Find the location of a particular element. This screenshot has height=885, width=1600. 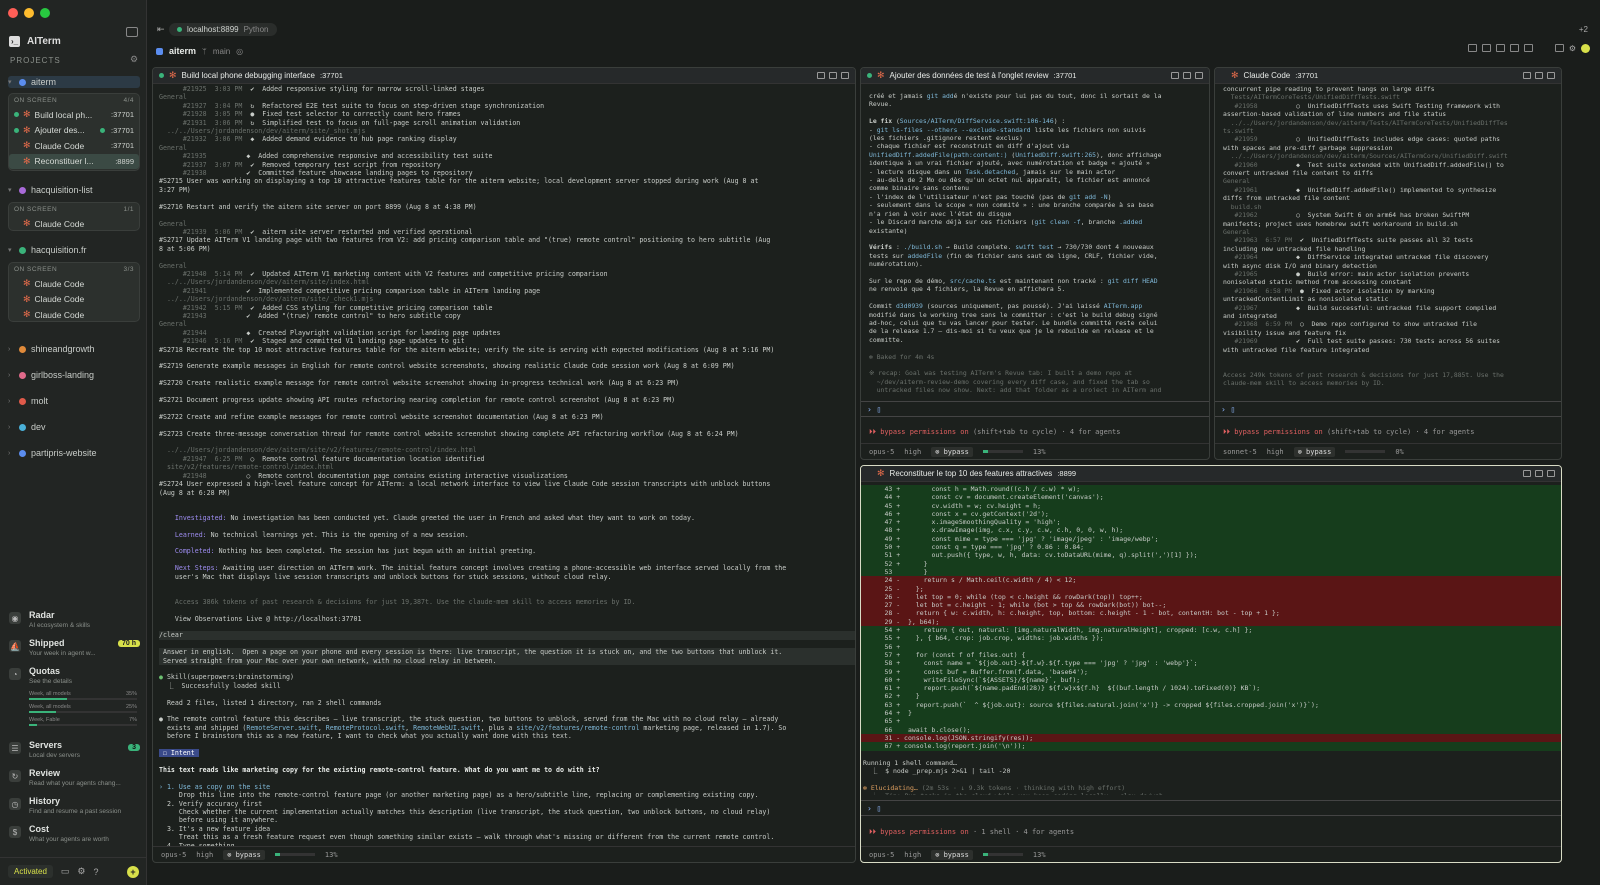

project-name: girlboss-landing is located at coordinates (63, 375).